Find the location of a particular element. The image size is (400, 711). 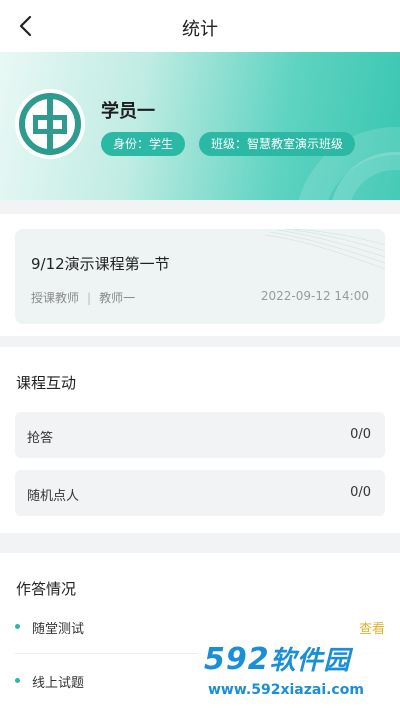

wave-pattern-decoration is located at coordinates (325, 249).